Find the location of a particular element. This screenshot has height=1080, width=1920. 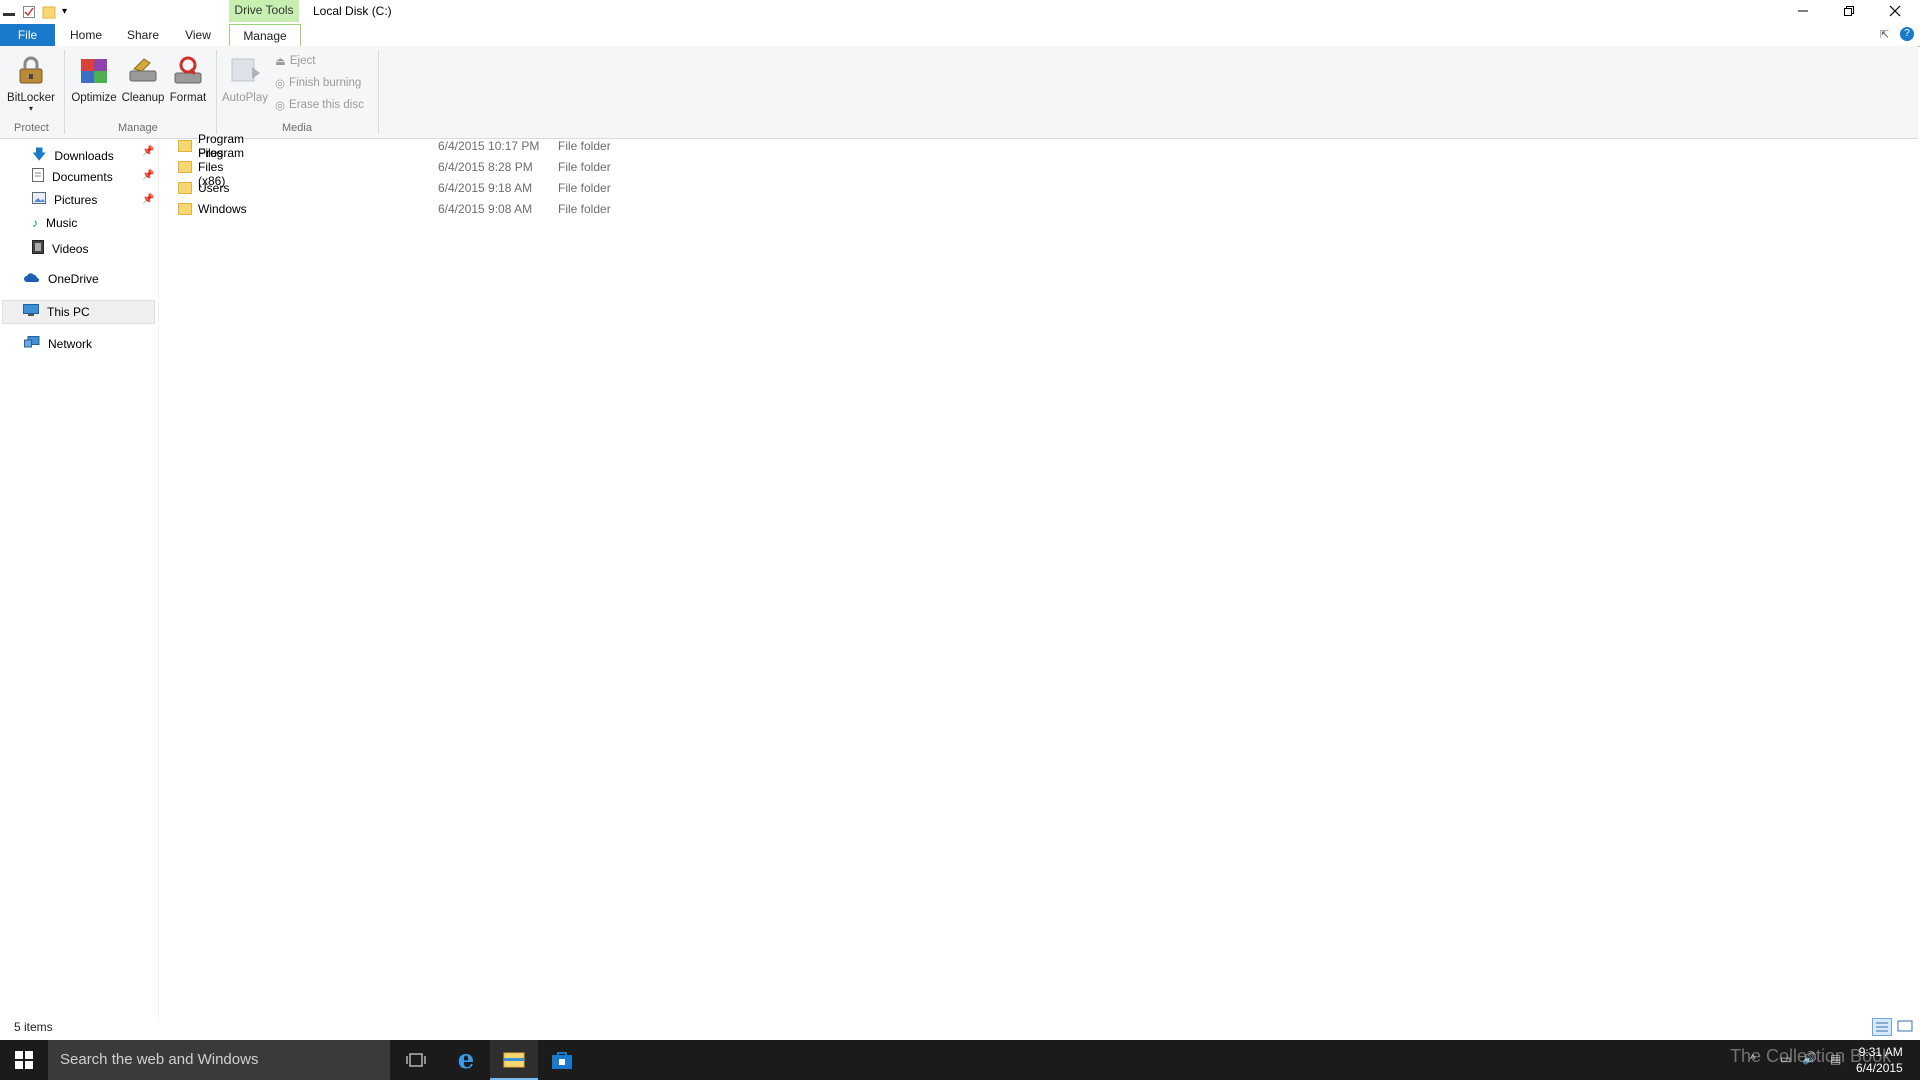

start-button is located at coordinates (24, 1060).